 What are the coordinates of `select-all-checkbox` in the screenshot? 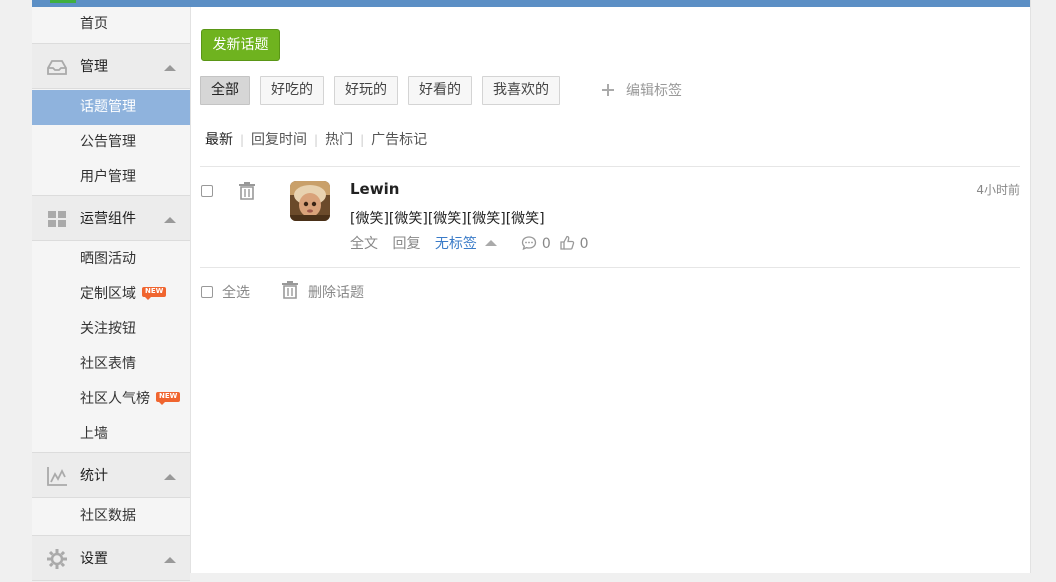 It's located at (207, 292).